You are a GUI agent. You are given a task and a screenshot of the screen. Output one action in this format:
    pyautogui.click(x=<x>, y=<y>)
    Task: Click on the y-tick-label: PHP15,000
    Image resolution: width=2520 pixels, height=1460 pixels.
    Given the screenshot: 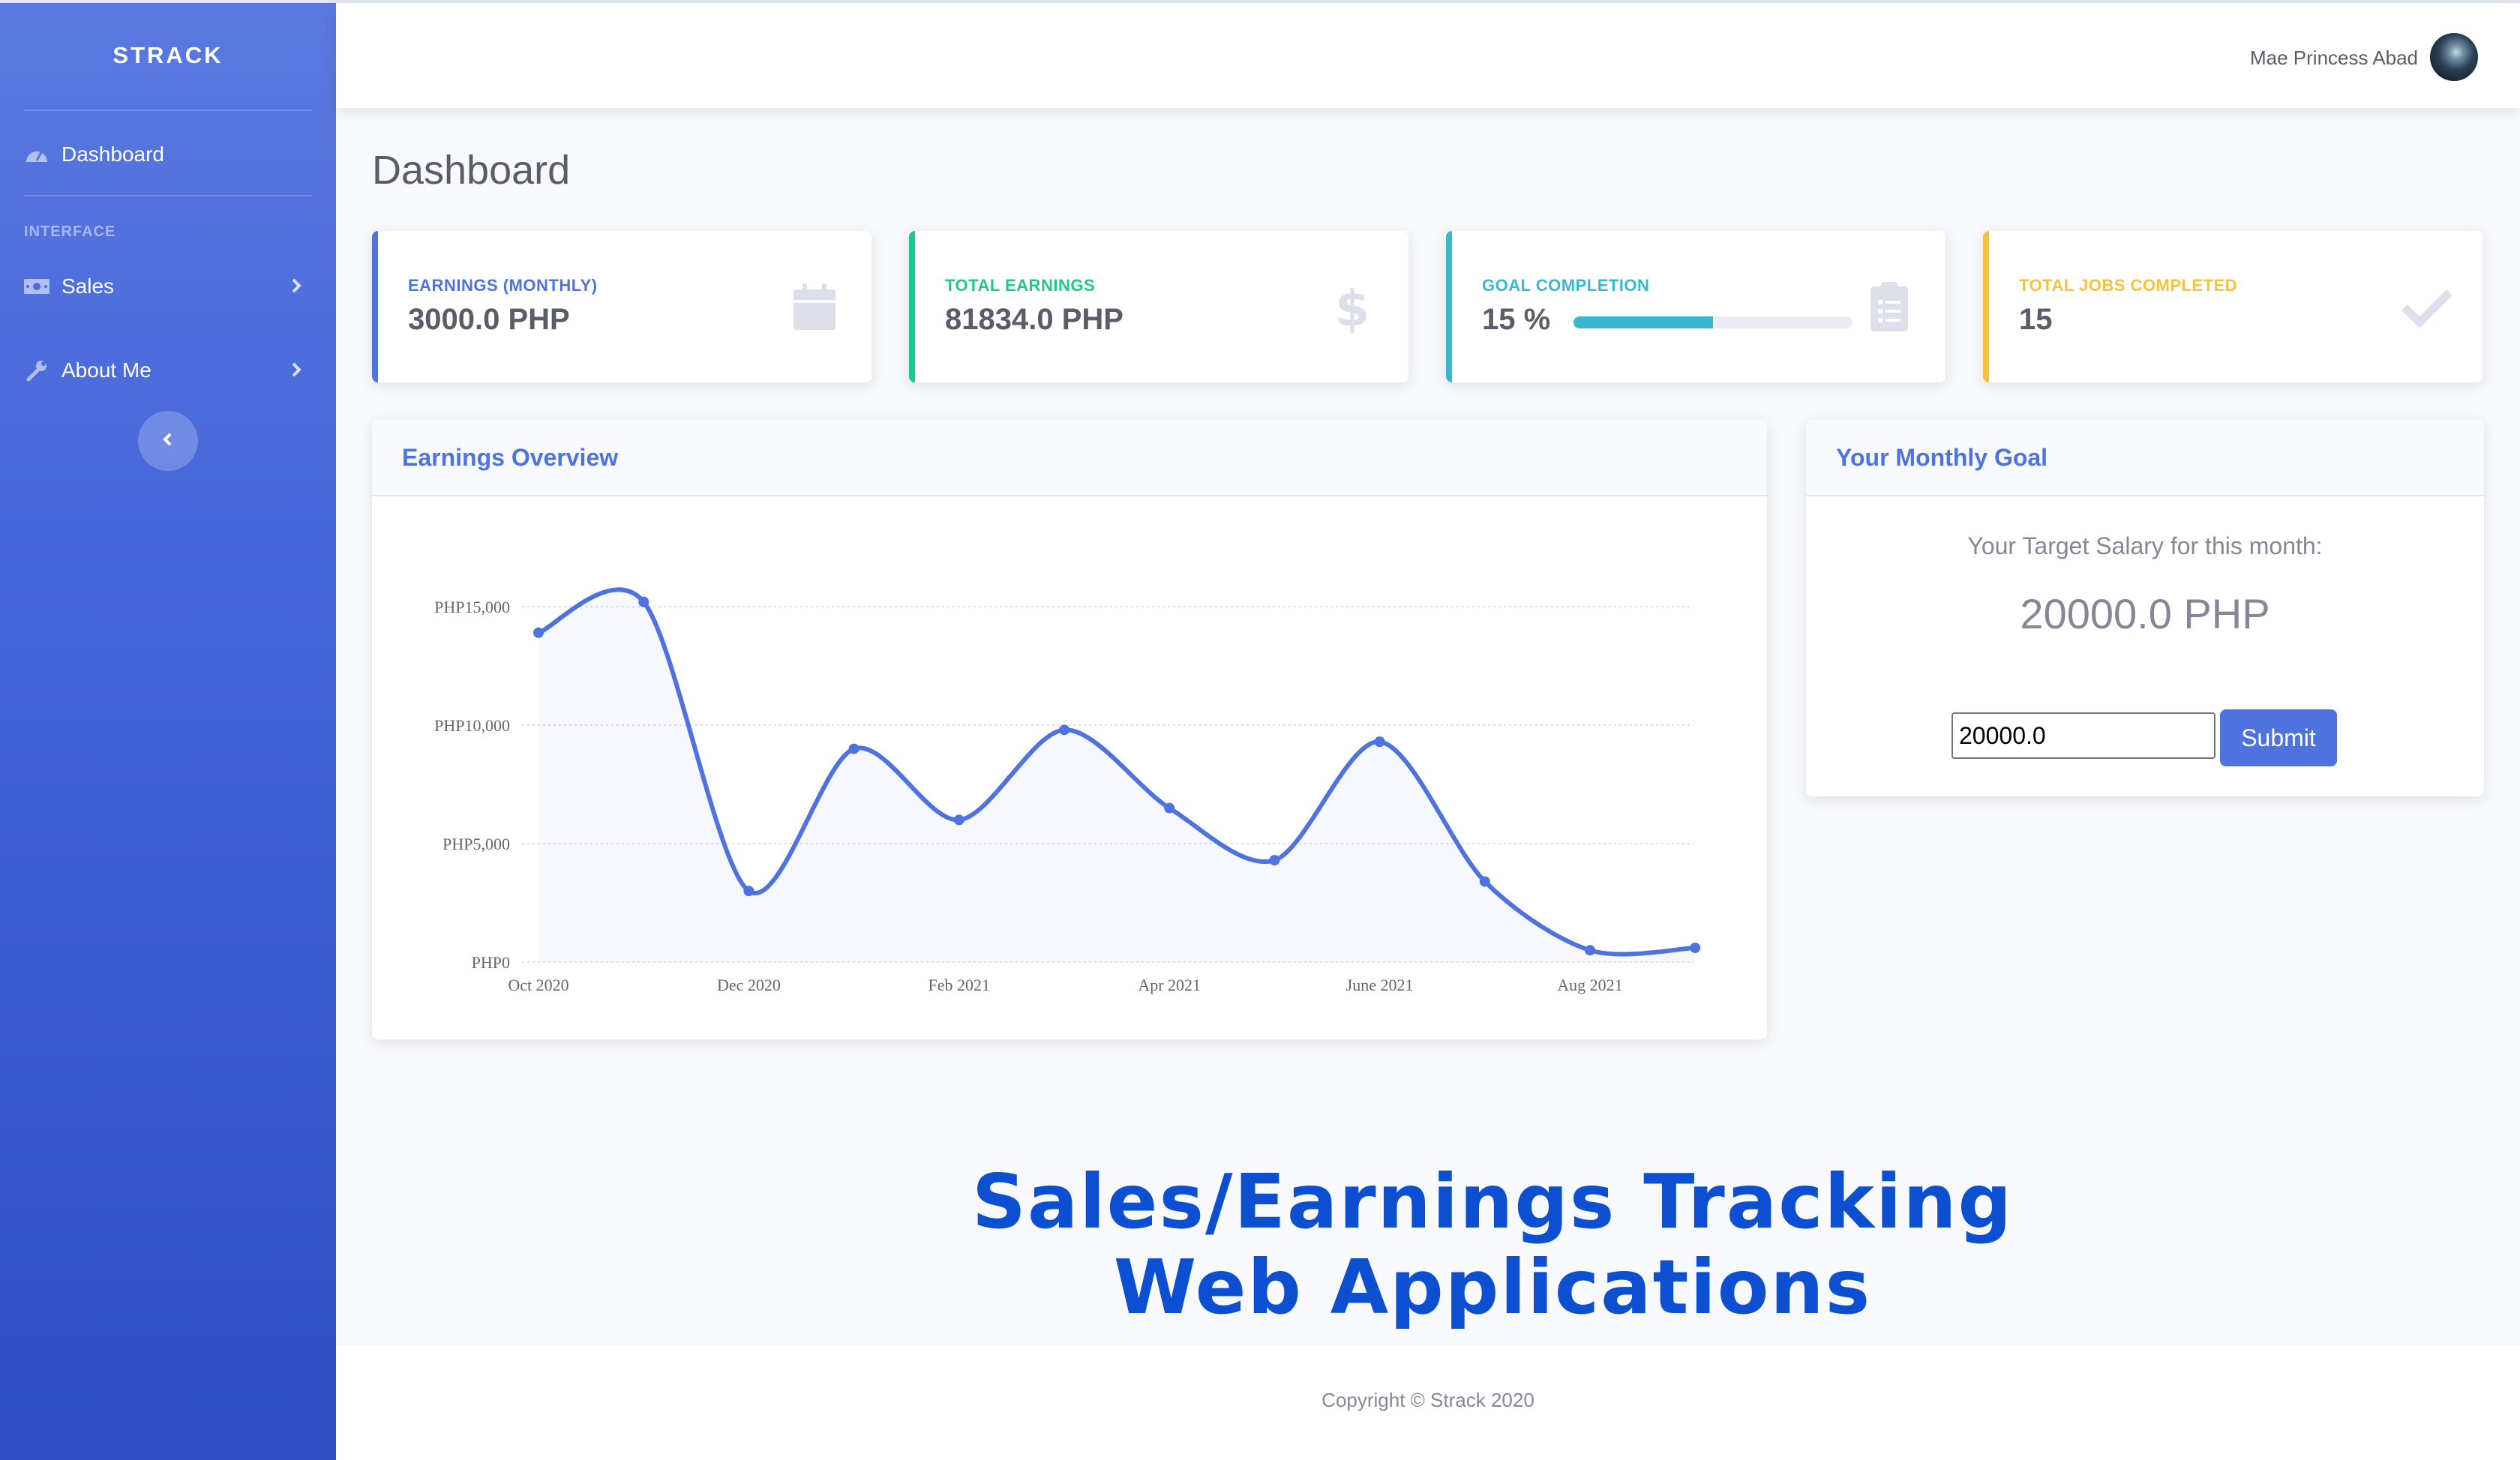 What is the action you would take?
    pyautogui.click(x=472, y=607)
    